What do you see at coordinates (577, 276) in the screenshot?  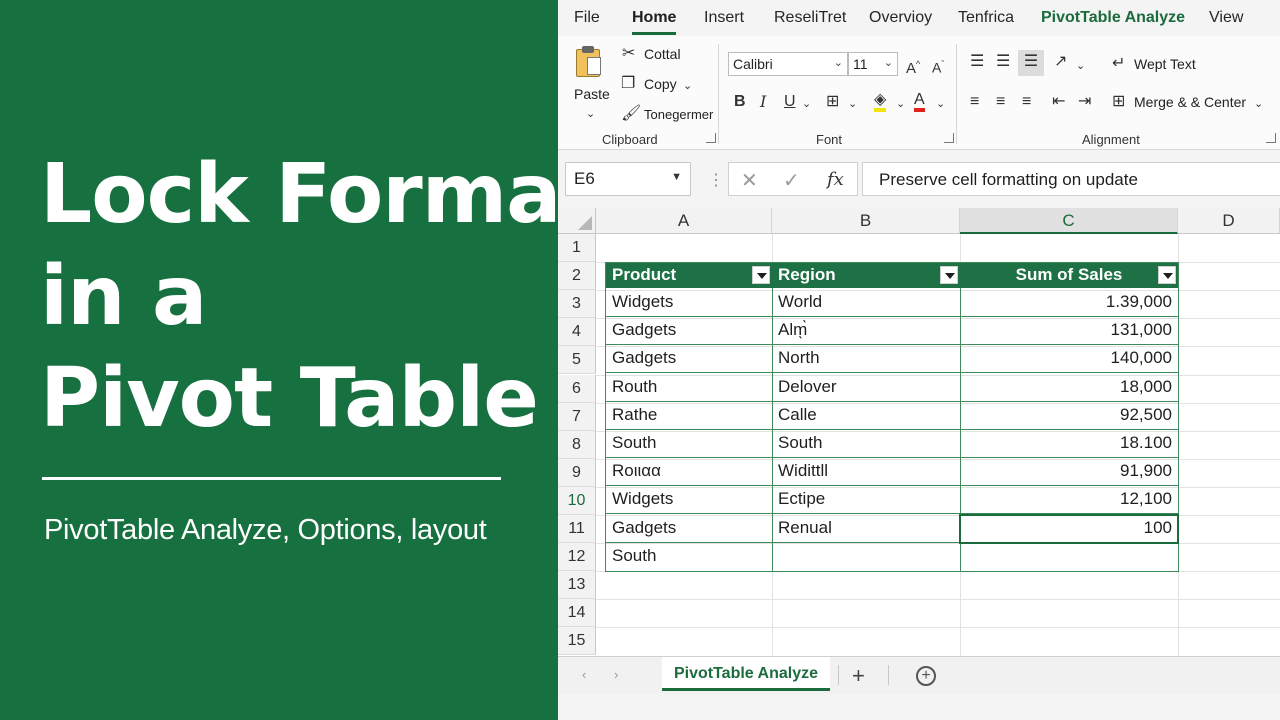 I see `row-header: 2` at bounding box center [577, 276].